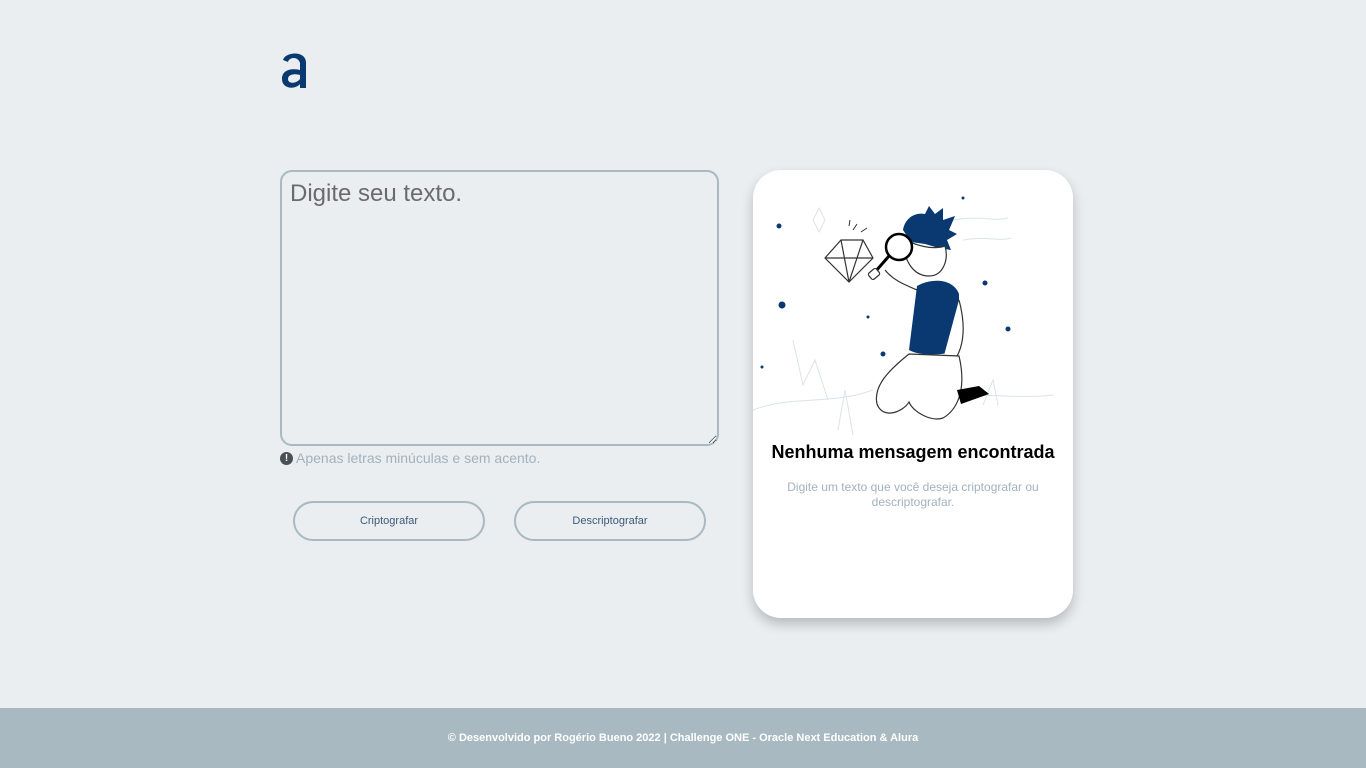  What do you see at coordinates (610, 521) in the screenshot?
I see `decrypt-button: Descriptografar` at bounding box center [610, 521].